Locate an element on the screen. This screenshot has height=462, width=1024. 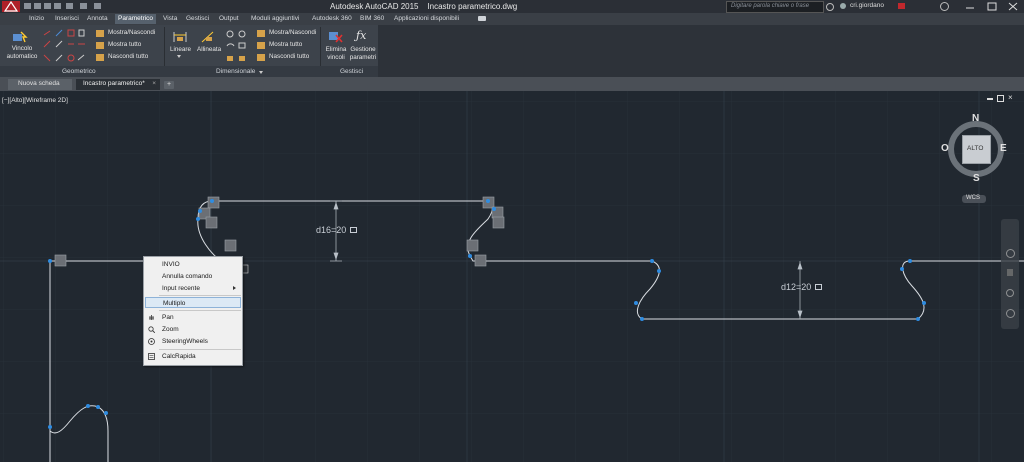
menu-item-multiplo: Multiplo is located at coordinates (193, 302).